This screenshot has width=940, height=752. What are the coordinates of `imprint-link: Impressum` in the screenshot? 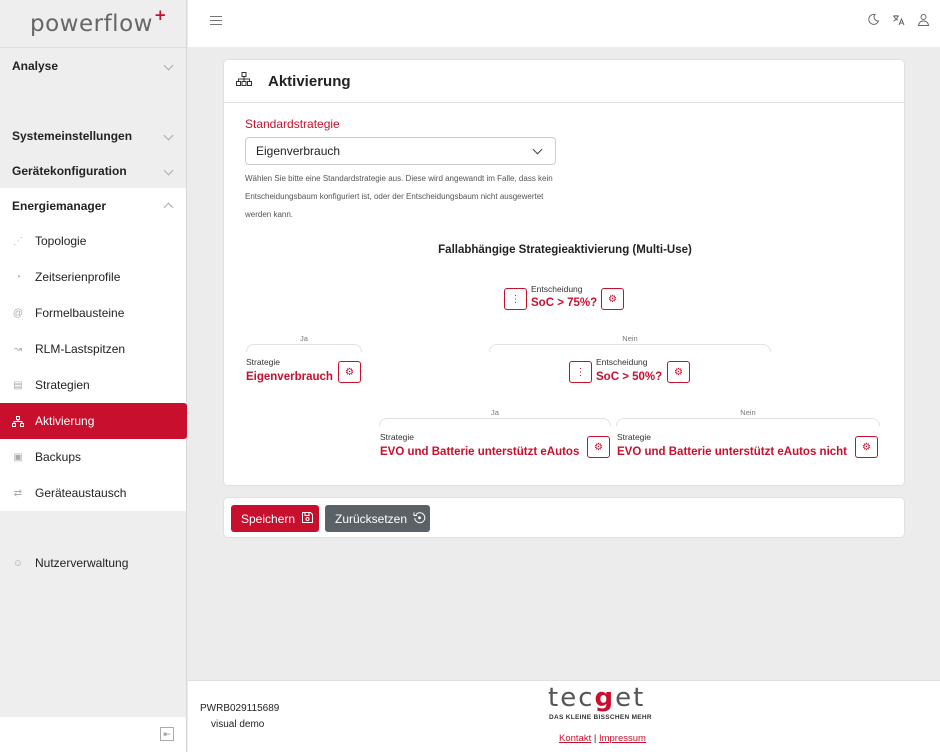 It's located at (622, 738).